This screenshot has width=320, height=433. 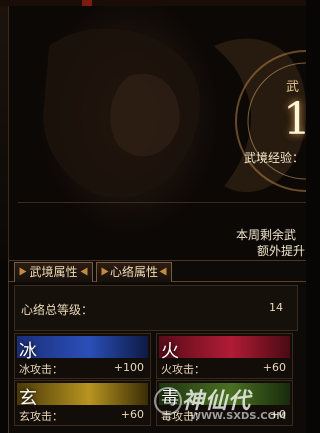 What do you see at coordinates (128, 367) in the screenshot?
I see `ice-attack-value: +100` at bounding box center [128, 367].